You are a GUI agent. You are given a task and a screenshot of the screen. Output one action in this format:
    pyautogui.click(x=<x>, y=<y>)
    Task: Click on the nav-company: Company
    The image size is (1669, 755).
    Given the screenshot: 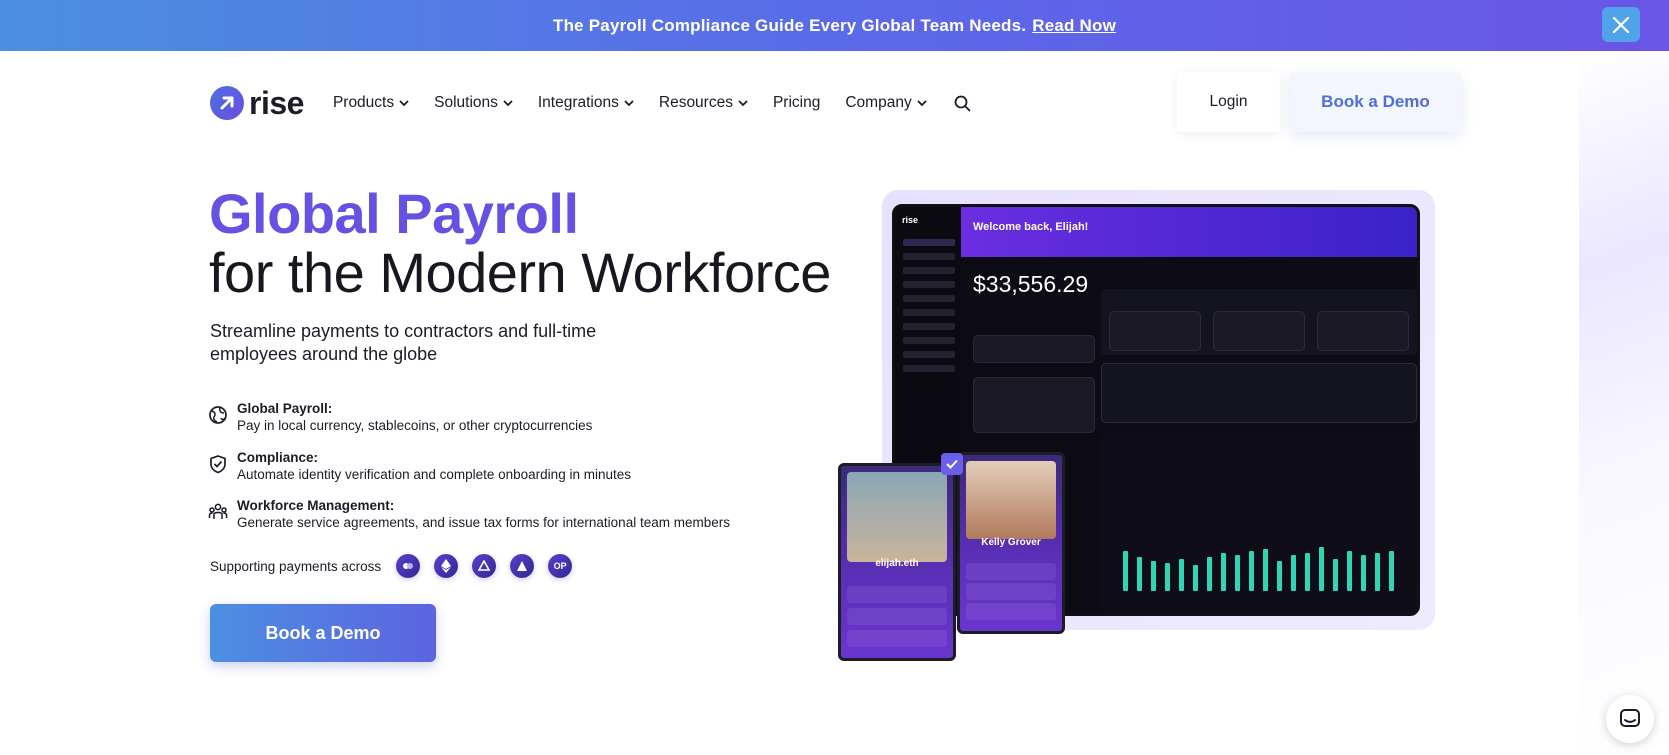 What is the action you would take?
    pyautogui.click(x=886, y=103)
    